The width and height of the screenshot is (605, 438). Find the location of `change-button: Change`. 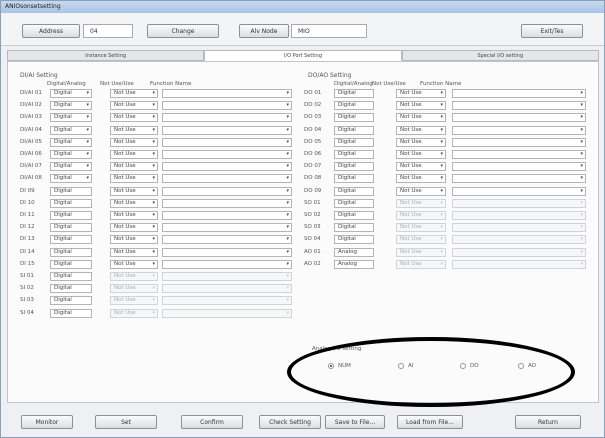

change-button: Change is located at coordinates (183, 31).